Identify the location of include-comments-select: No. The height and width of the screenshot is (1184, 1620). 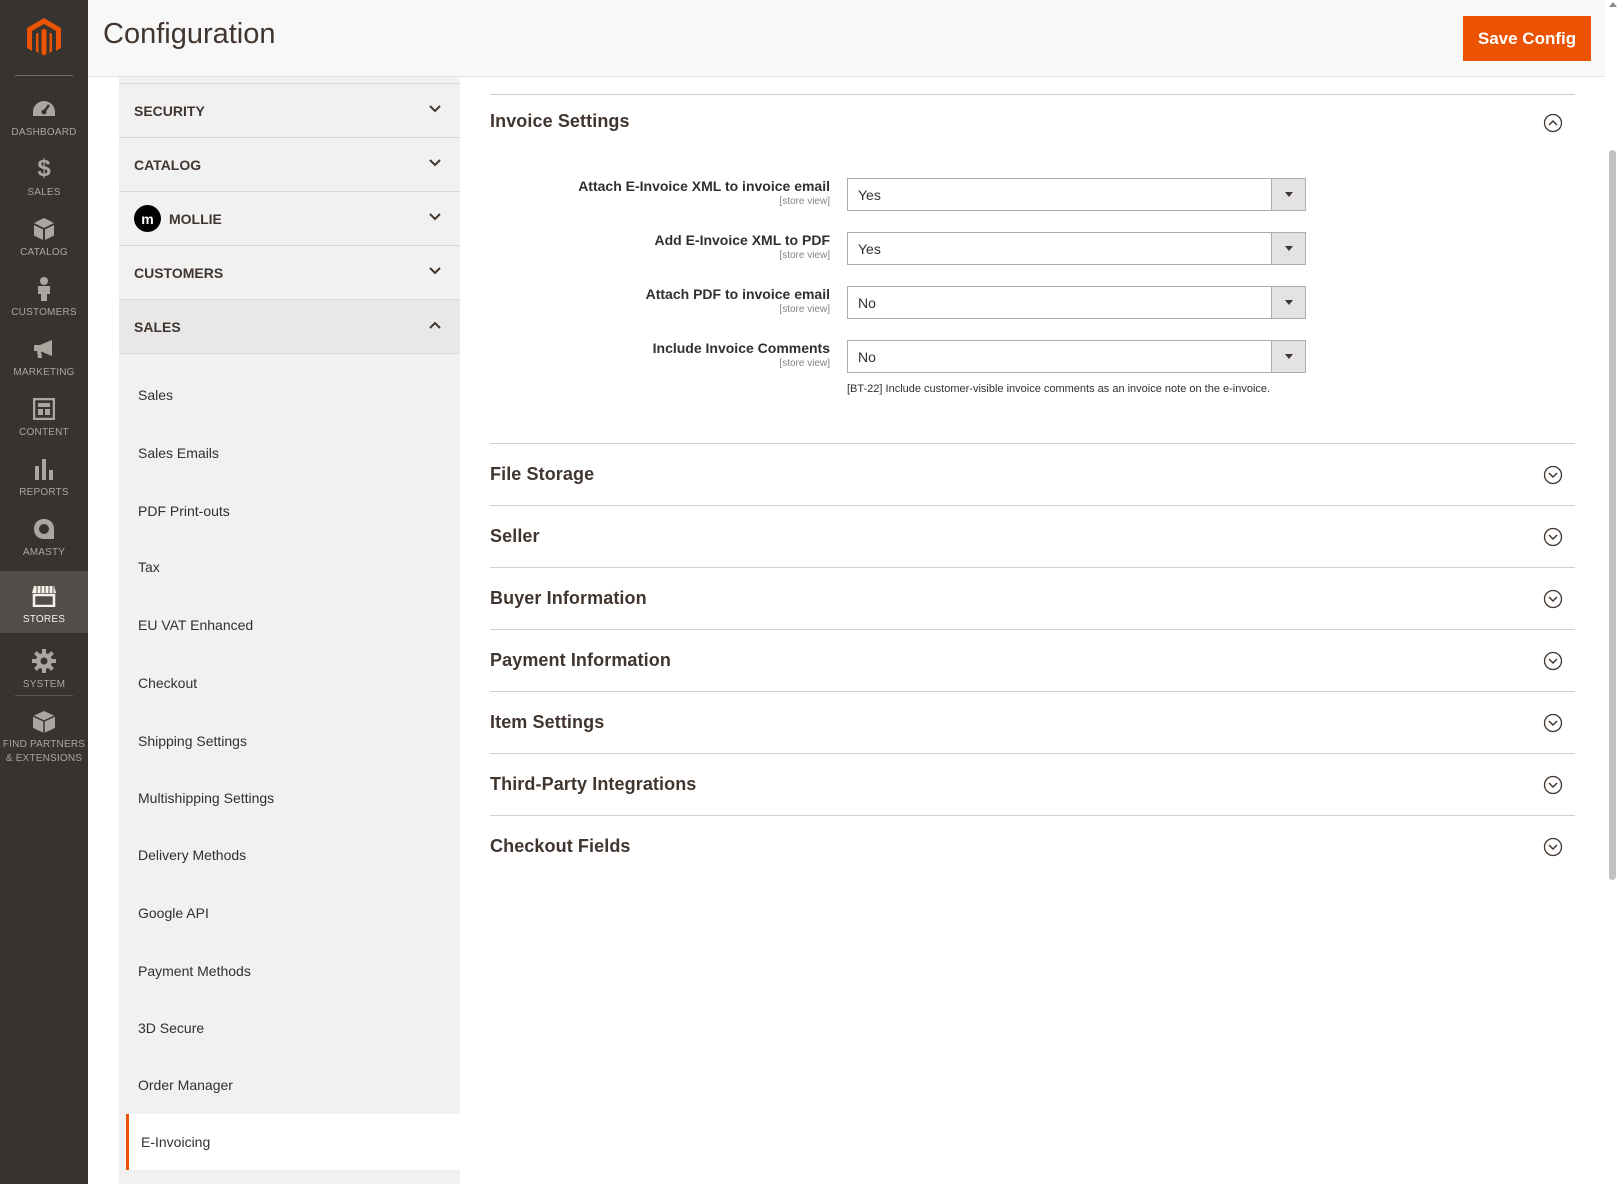
(1076, 356).